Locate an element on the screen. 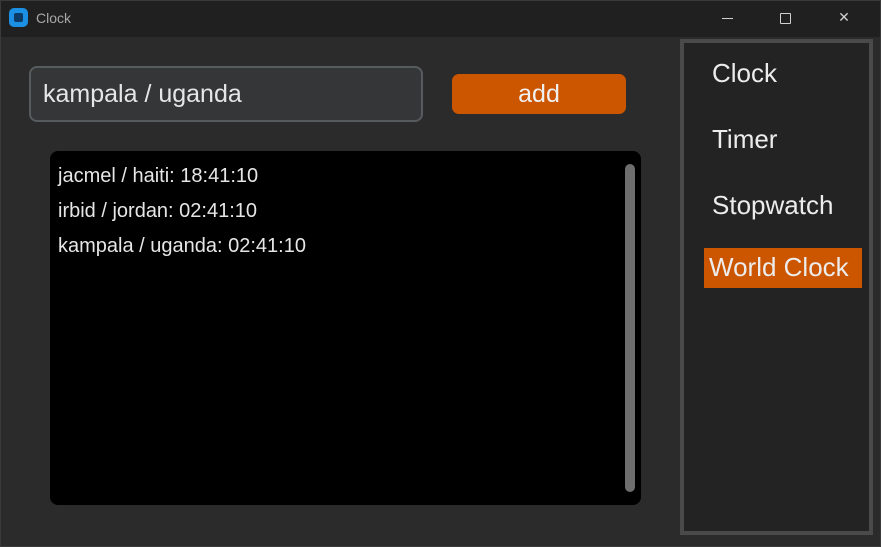  sidebar-item-clock: Clock is located at coordinates (744, 73).